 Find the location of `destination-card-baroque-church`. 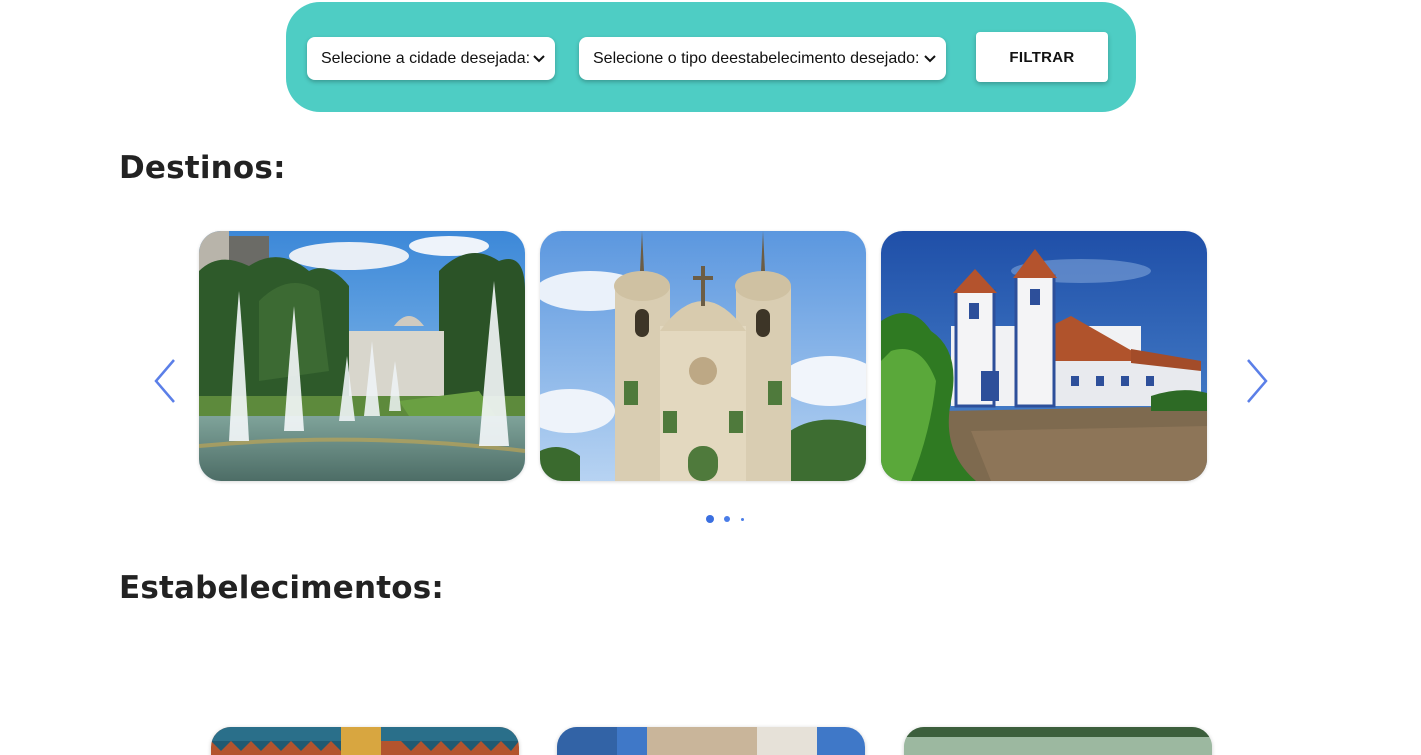

destination-card-baroque-church is located at coordinates (703, 356).